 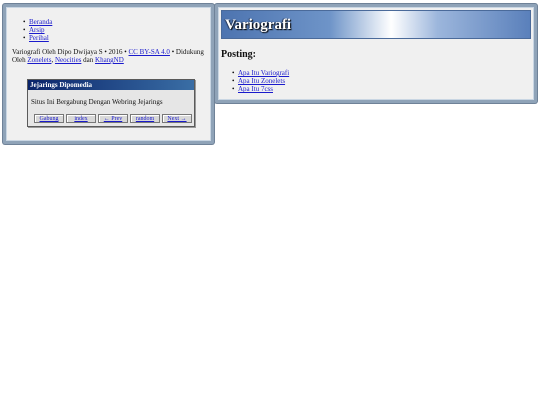 What do you see at coordinates (68, 60) in the screenshot?
I see `neocities-link: Neocities` at bounding box center [68, 60].